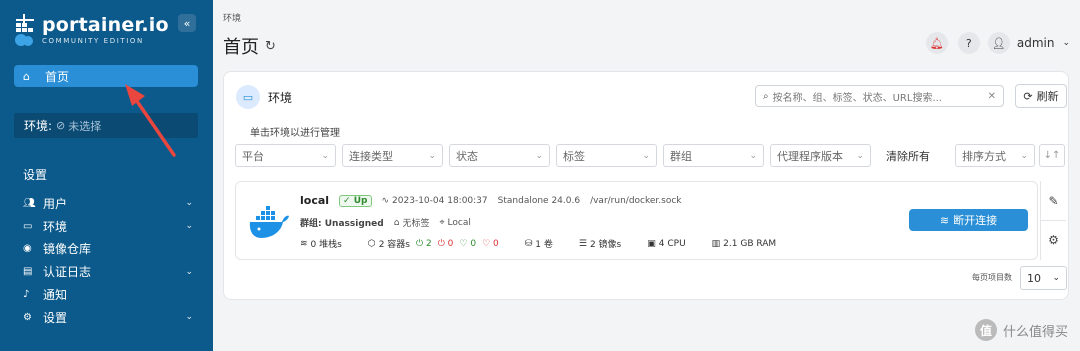  What do you see at coordinates (108, 203) in the screenshot?
I see `sidebar-item-users: 👥︎ 用户 ⌄` at bounding box center [108, 203].